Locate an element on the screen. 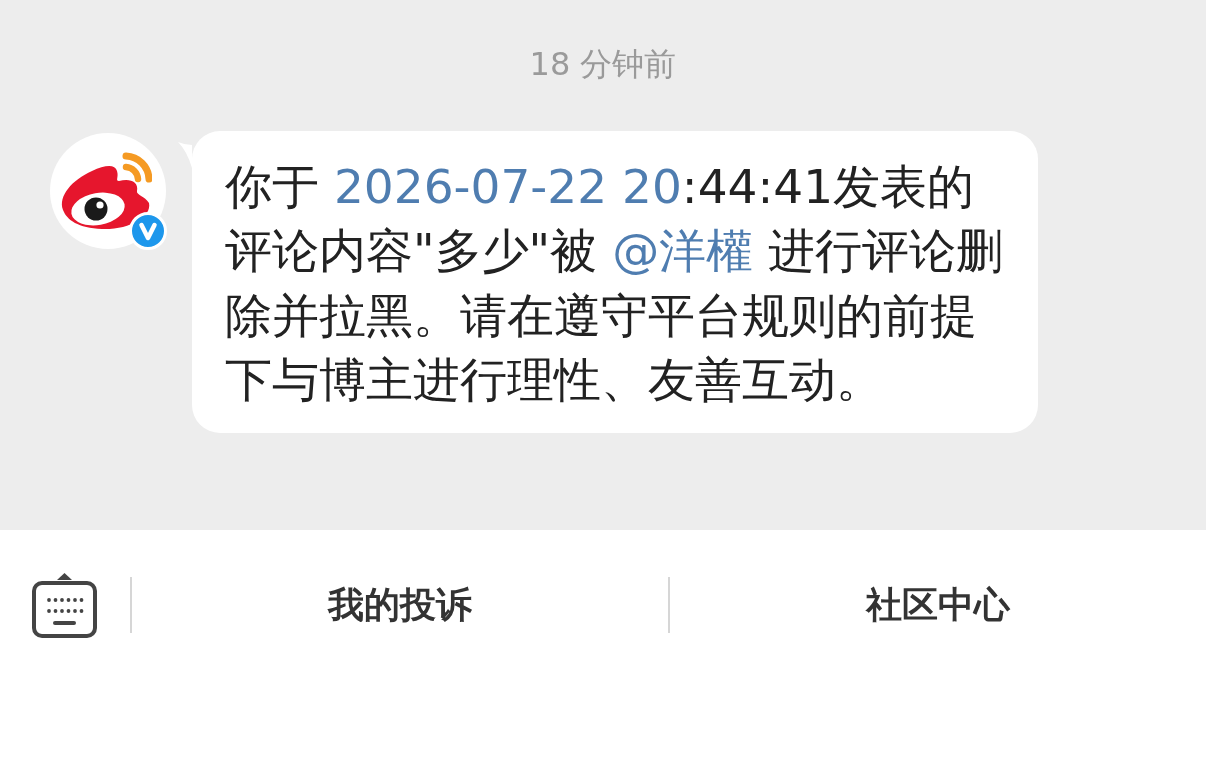  action-button: 社区中心 is located at coordinates (938, 605).